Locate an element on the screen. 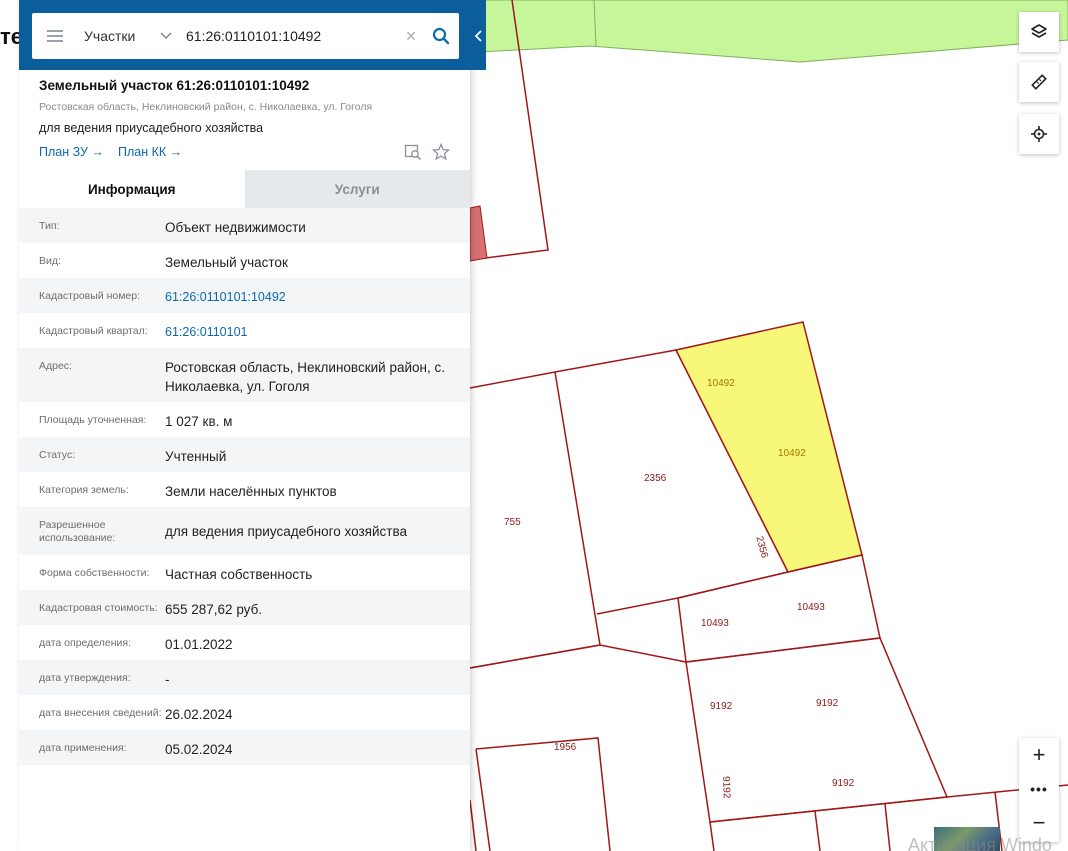 This screenshot has height=851, width=1068. tab-services: Услуги is located at coordinates (357, 189).